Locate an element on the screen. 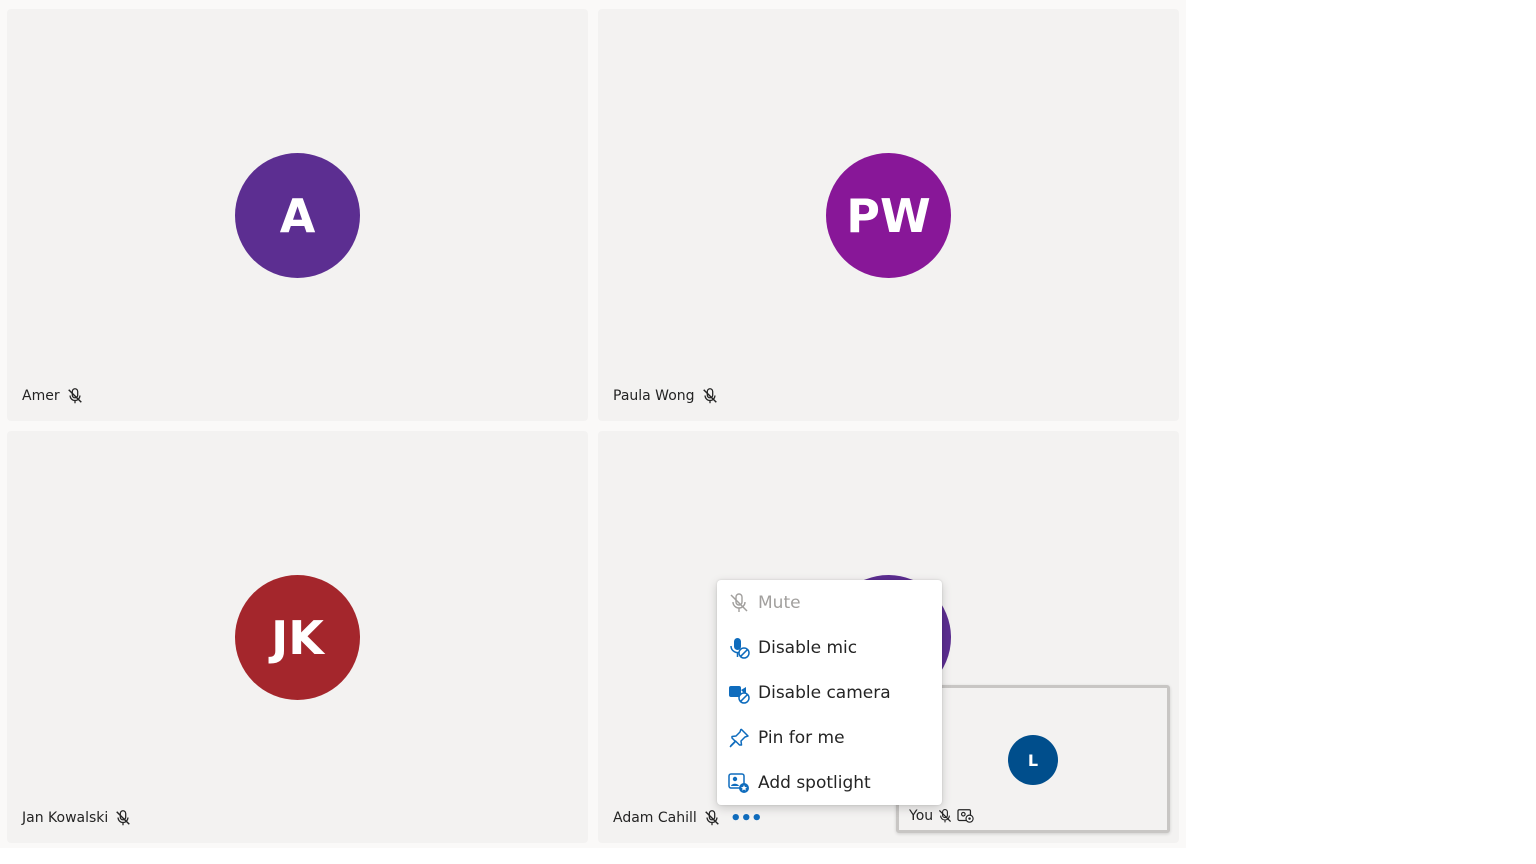  avatar: JK is located at coordinates (297, 637).